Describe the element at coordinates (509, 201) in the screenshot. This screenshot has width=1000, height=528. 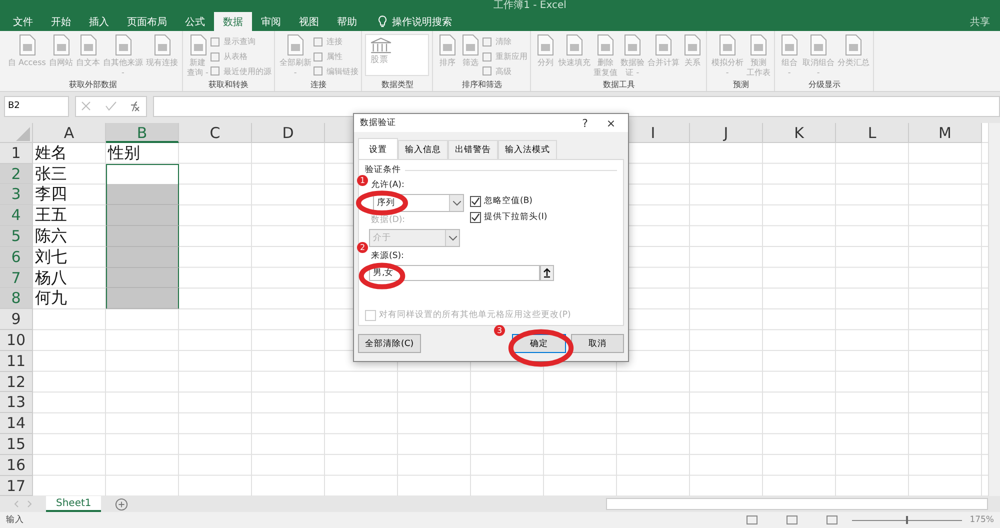
I see `checkbox-option: 忽略空值(B)` at that location.